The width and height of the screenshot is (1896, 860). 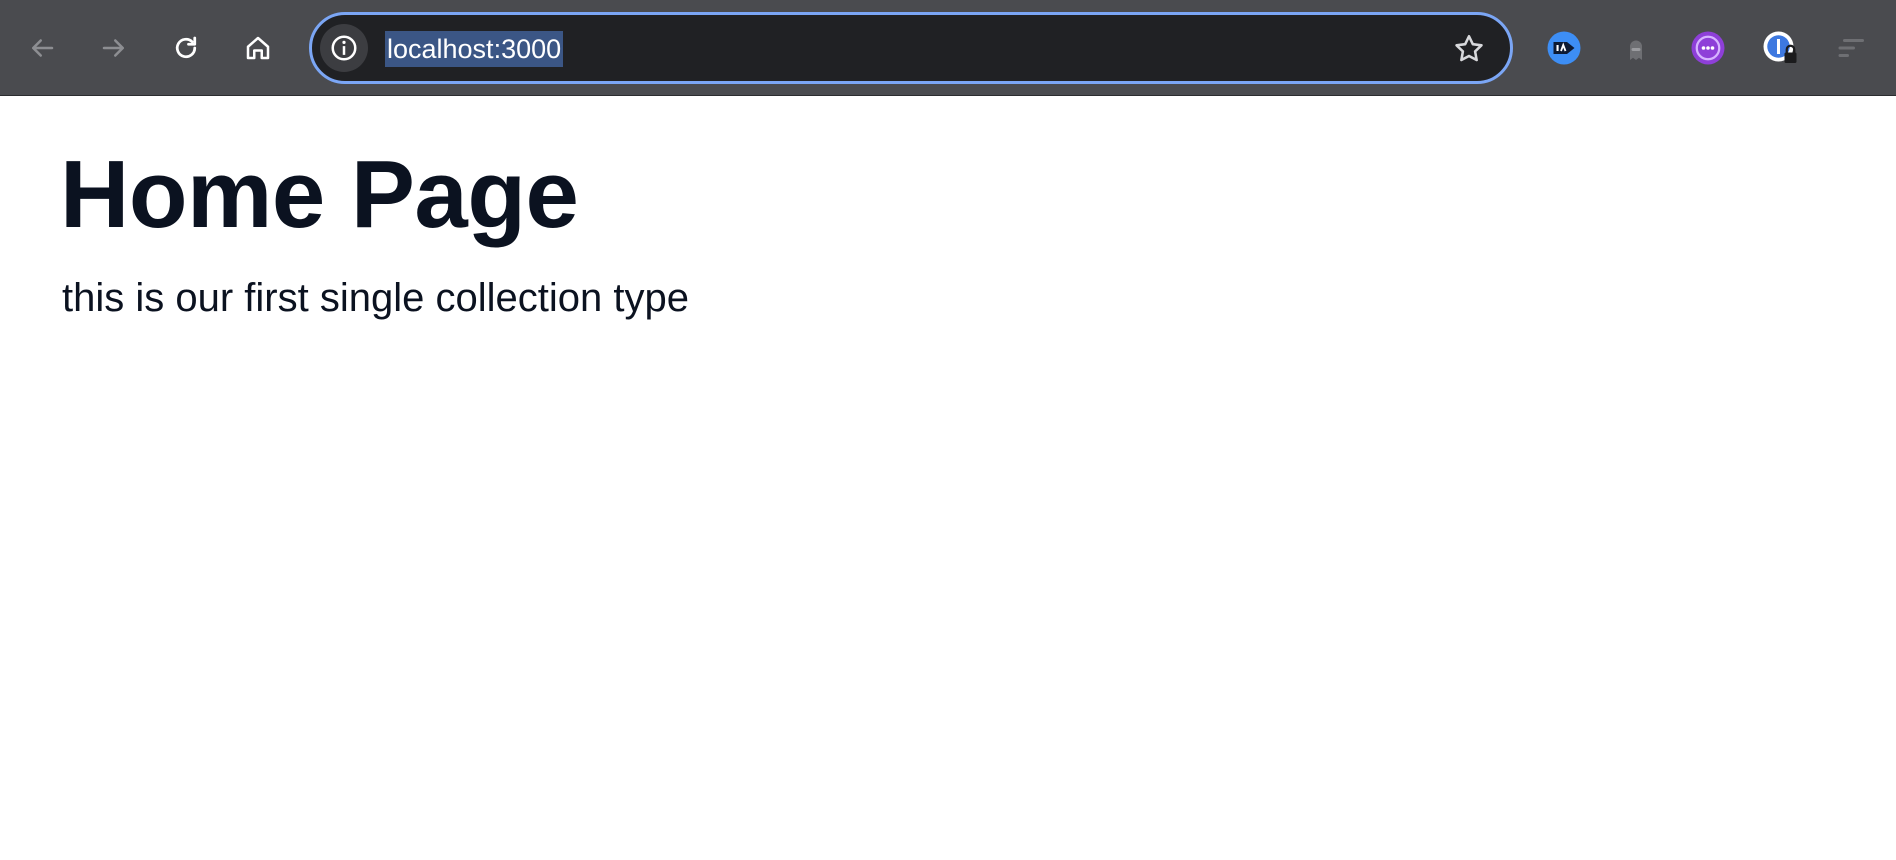 I want to click on site-info-button, so click(x=344, y=48).